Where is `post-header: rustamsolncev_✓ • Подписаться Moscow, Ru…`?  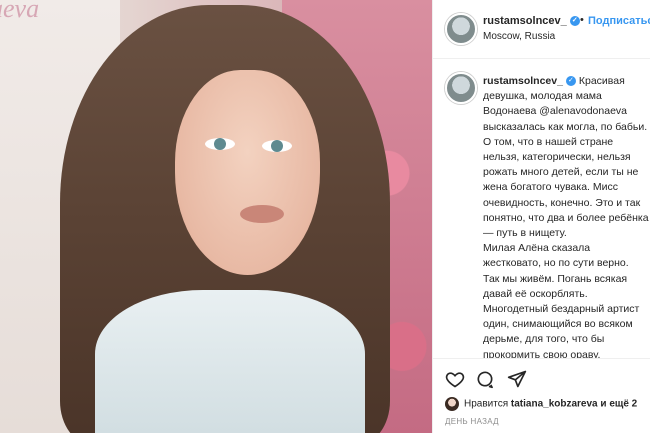
post-header: rustamsolncev_✓ • Подписаться Moscow, Ru… is located at coordinates (541, 29).